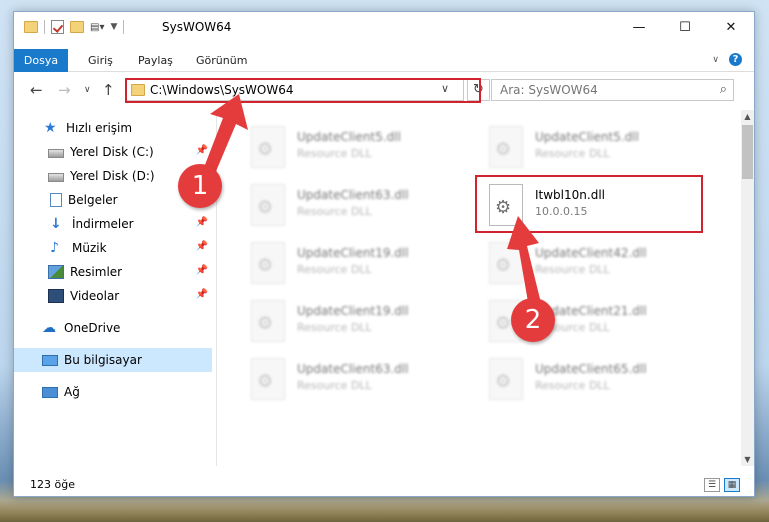 This screenshot has width=769, height=522. I want to click on search-icon: ⌕, so click(723, 89).